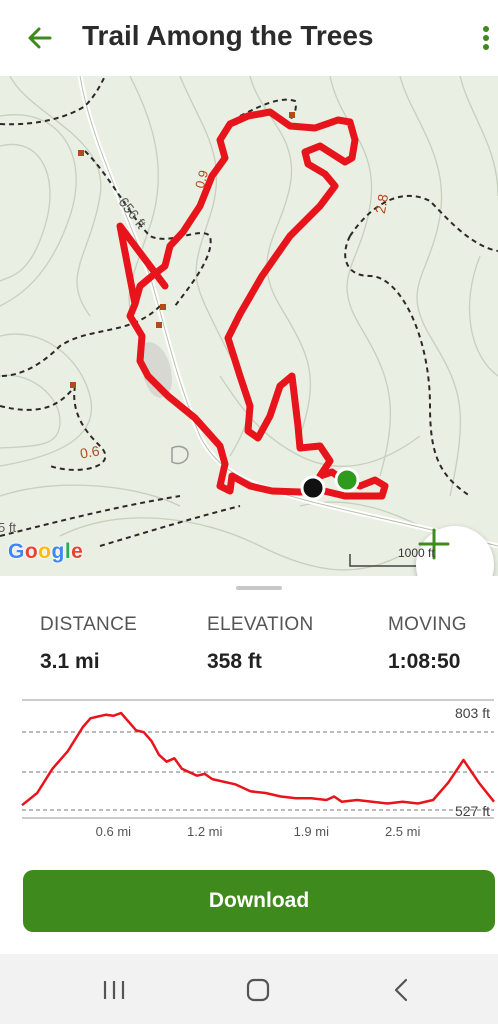  I want to click on more-options-button, so click(486, 38).